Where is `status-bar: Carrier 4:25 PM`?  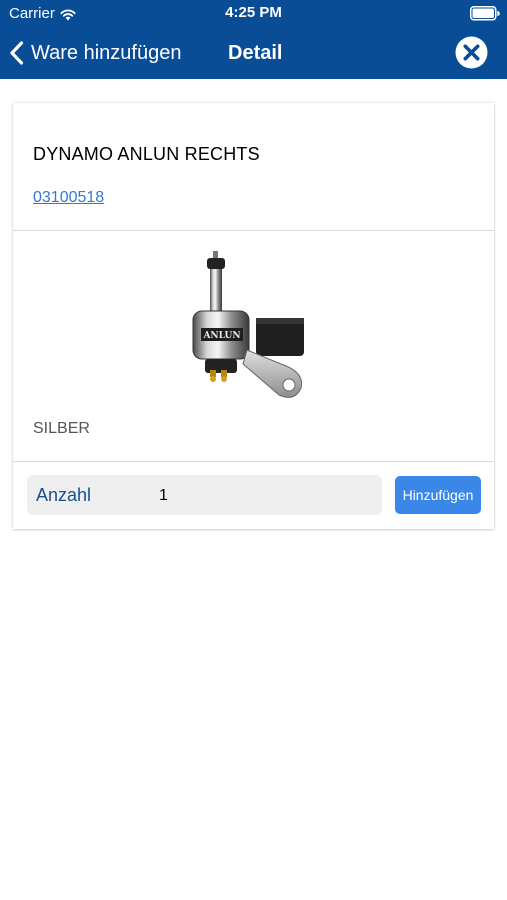 status-bar: Carrier 4:25 PM is located at coordinates (253, 14).